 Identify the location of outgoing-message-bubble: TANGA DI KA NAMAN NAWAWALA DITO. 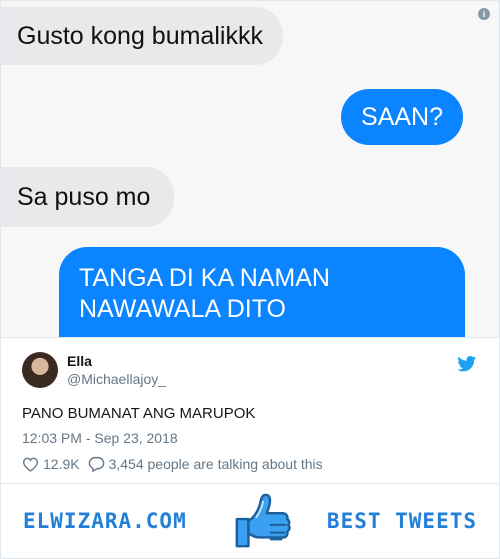
(262, 292).